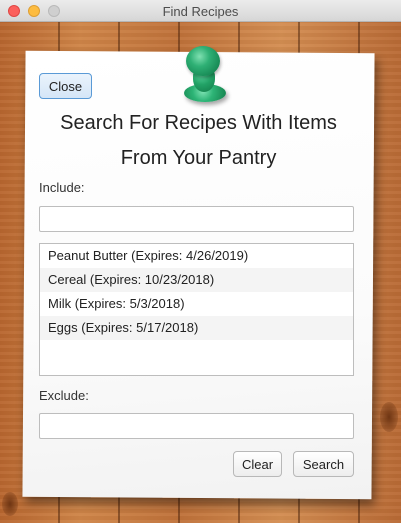  Describe the element at coordinates (196, 256) in the screenshot. I see `list-item: Peanut Butter (Expires: 4/26/2019)` at that location.